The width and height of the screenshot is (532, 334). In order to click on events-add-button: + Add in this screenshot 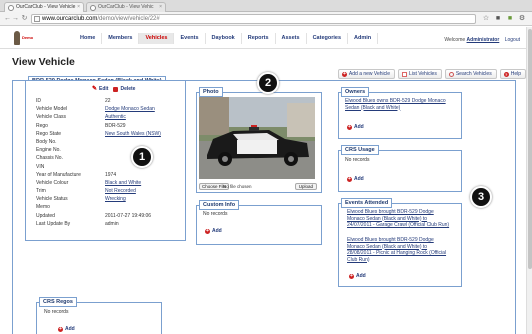, I will do `click(357, 276)`.